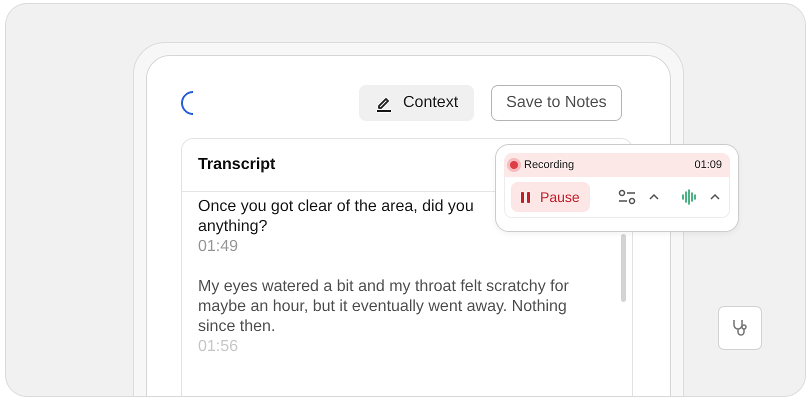 The width and height of the screenshot is (811, 400). What do you see at coordinates (237, 165) in the screenshot?
I see `transcript-title: Transcript` at bounding box center [237, 165].